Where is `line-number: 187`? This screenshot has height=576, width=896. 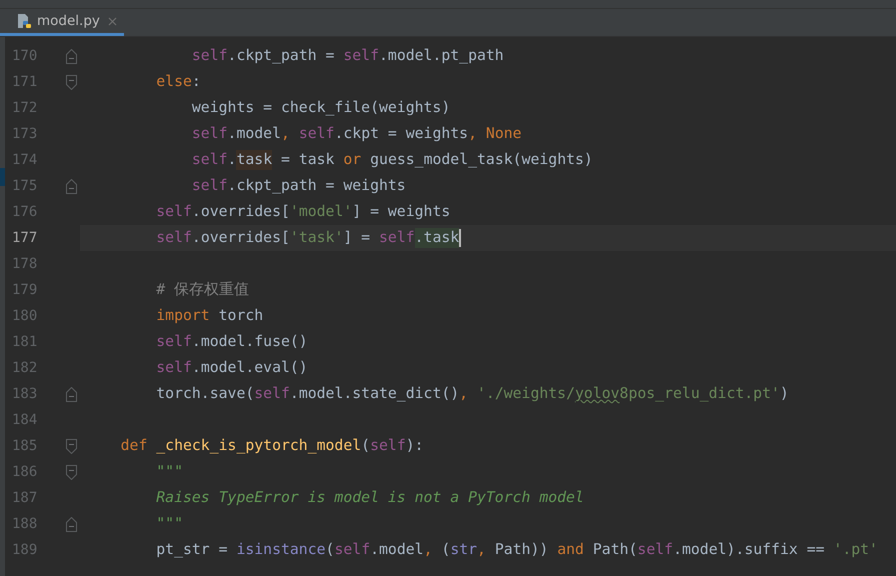 line-number: 187 is located at coordinates (24, 498).